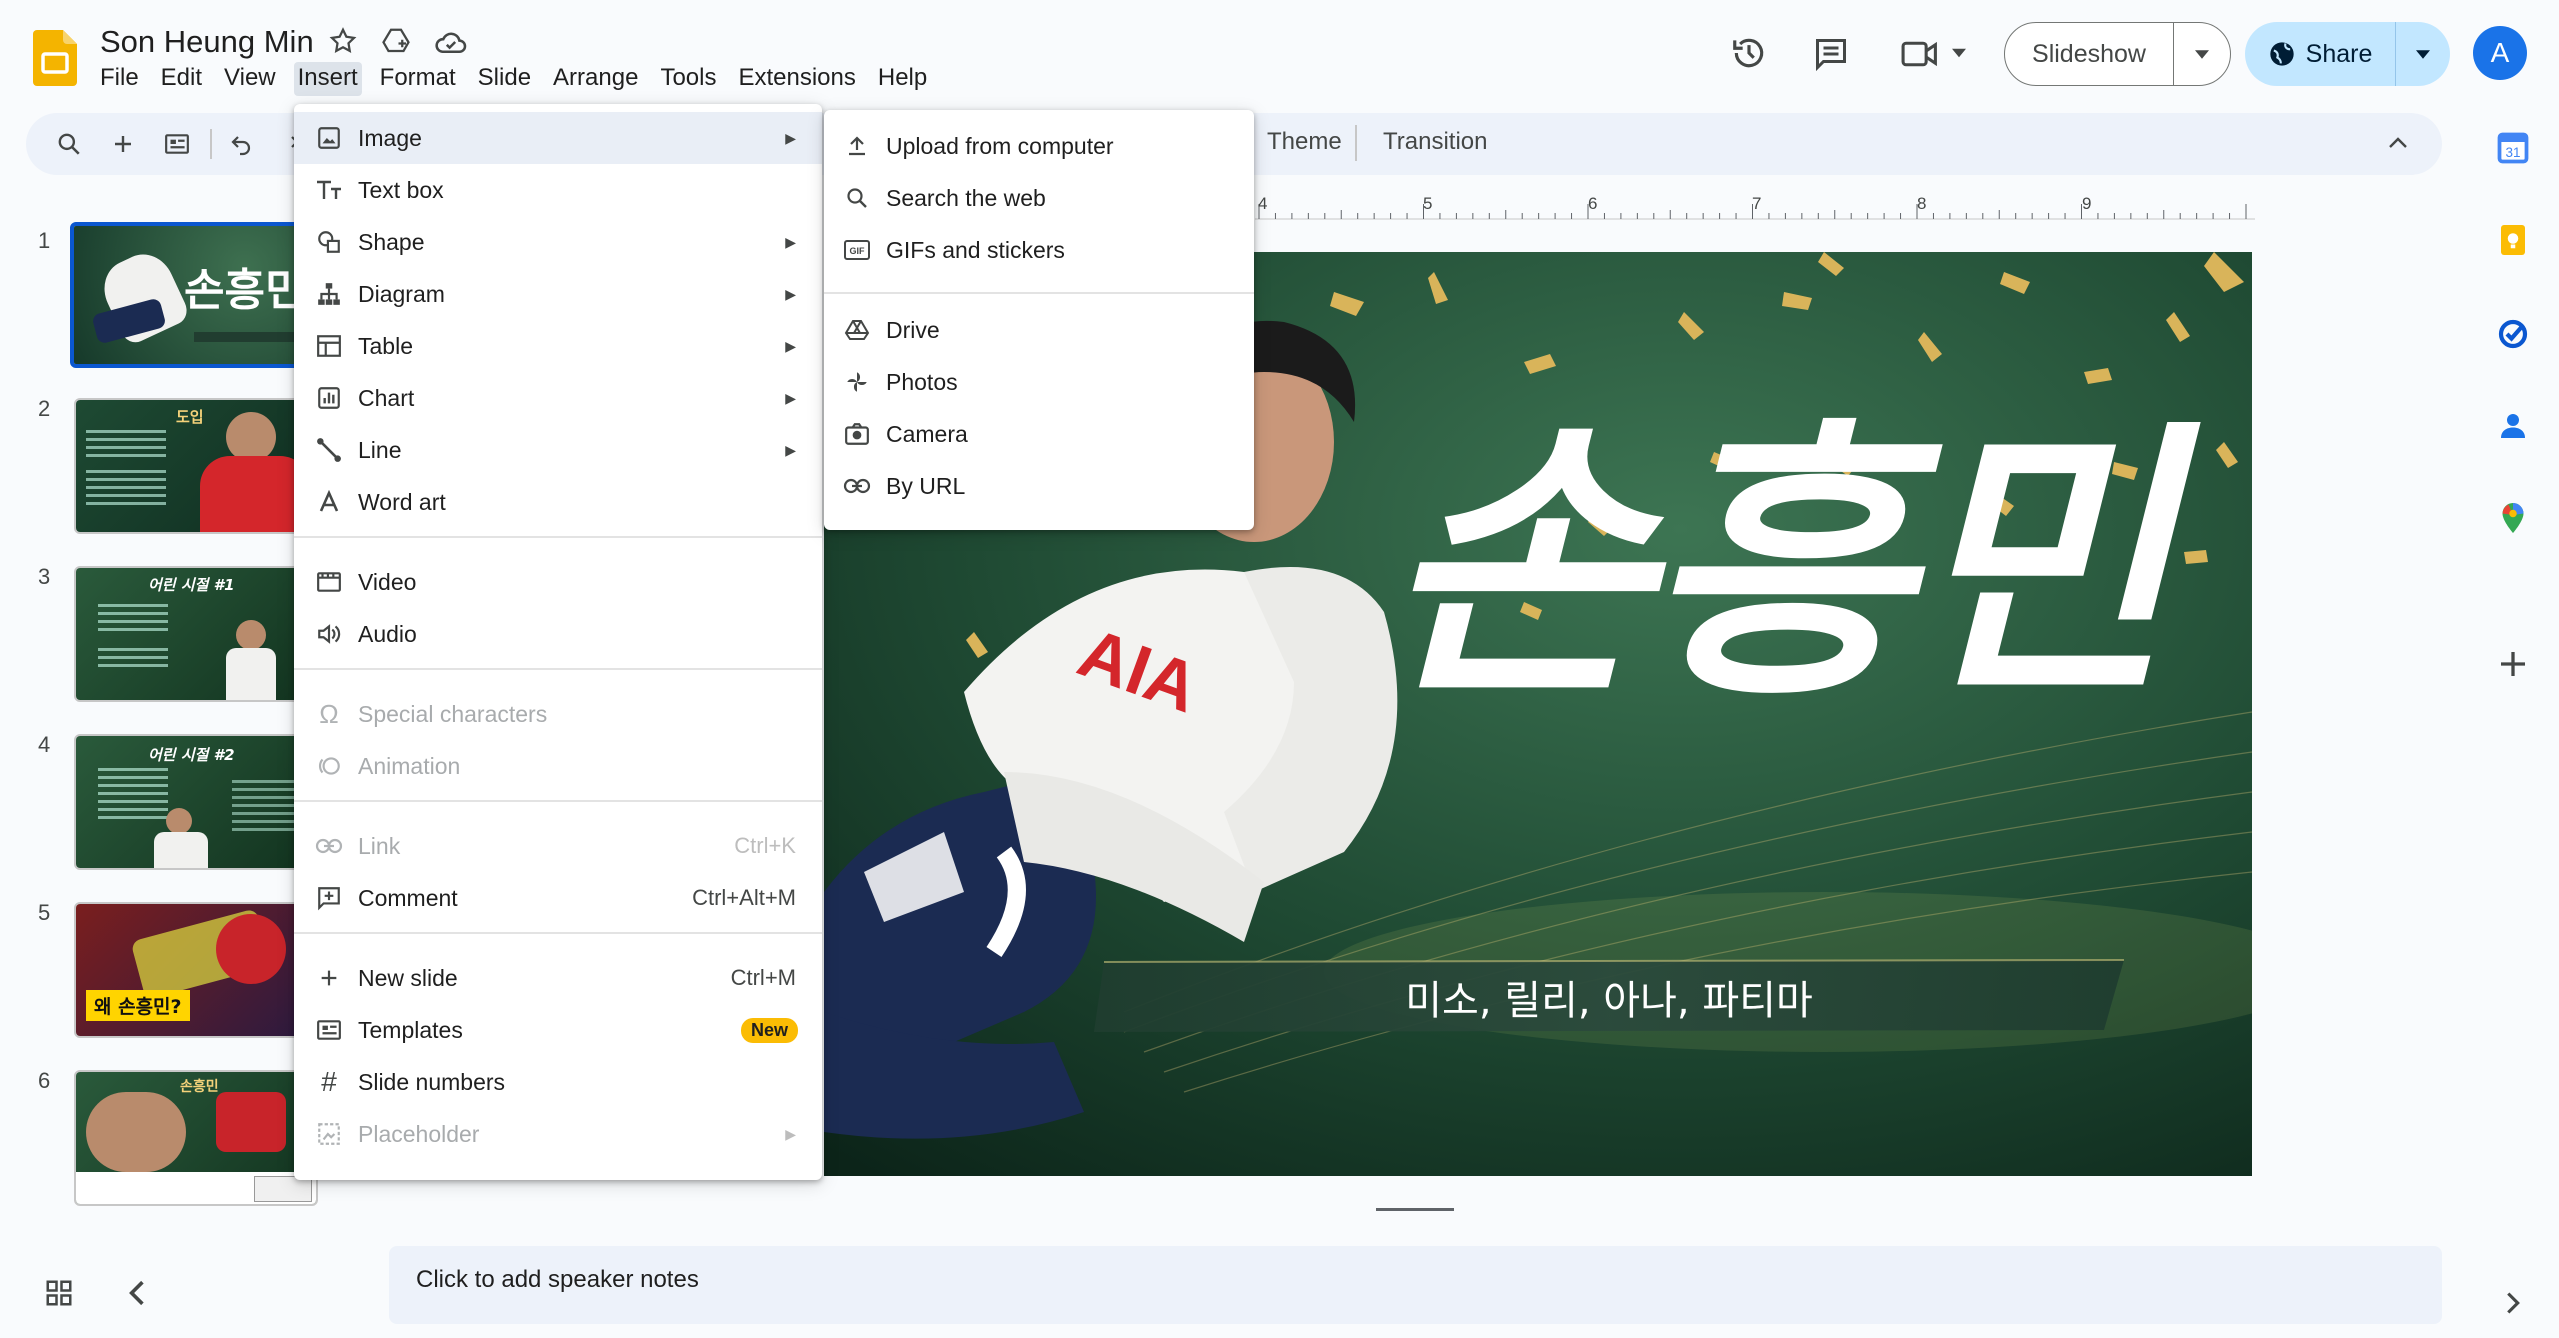 The image size is (2559, 1338). I want to click on meet-camera-icon, so click(1920, 54).